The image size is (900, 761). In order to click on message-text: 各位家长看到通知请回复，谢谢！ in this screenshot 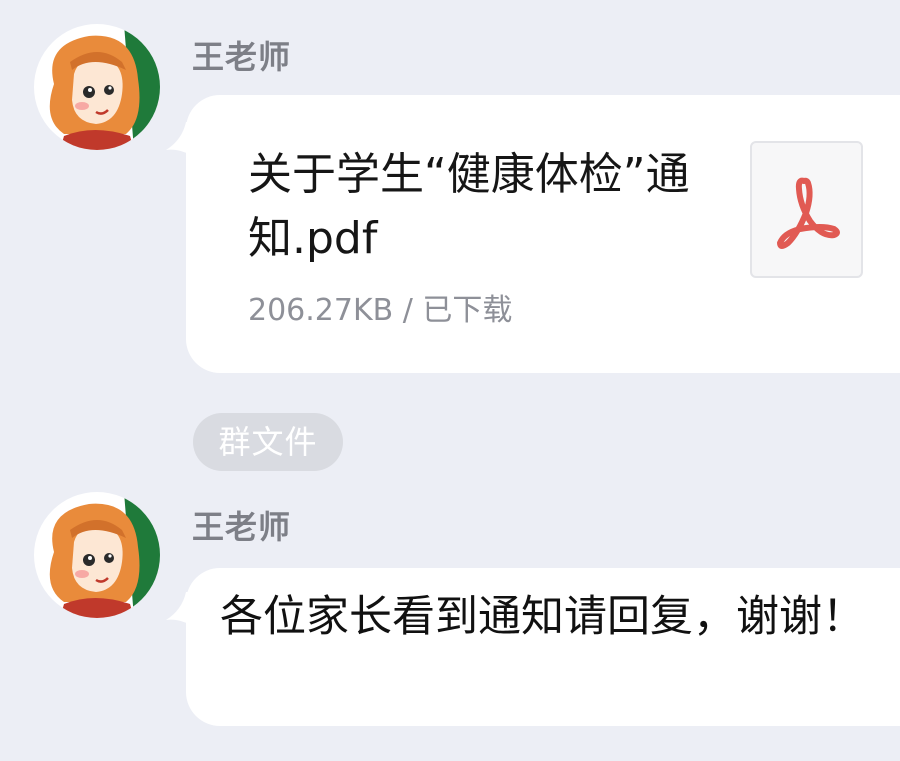, I will do `click(542, 617)`.